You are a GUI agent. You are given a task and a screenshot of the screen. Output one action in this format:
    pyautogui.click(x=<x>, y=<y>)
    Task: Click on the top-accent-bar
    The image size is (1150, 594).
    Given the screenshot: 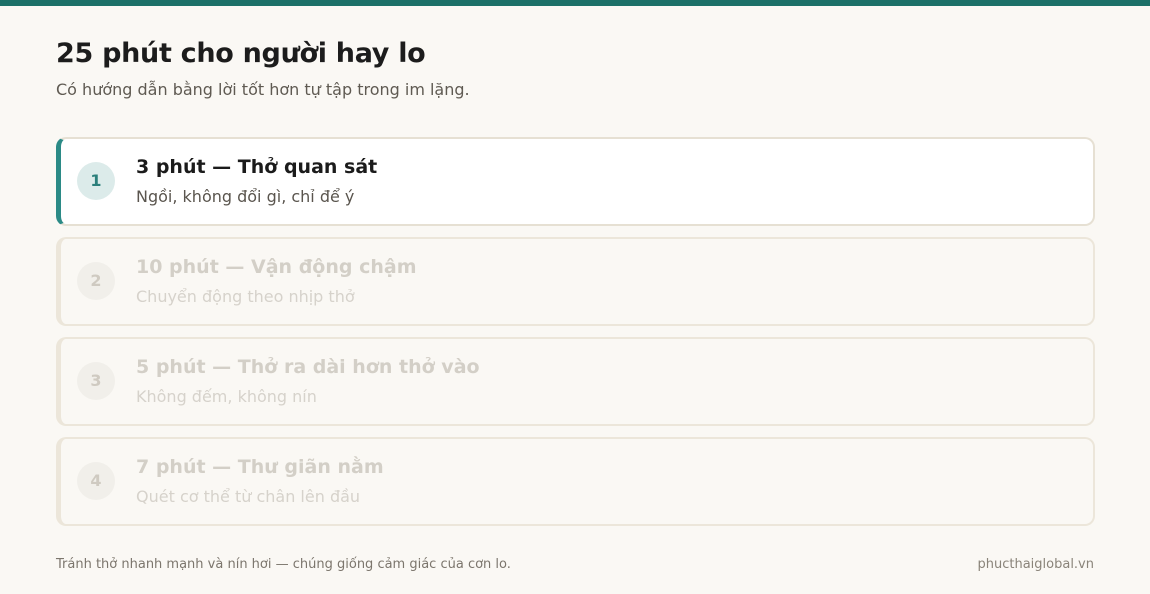 What is the action you would take?
    pyautogui.click(x=575, y=3)
    